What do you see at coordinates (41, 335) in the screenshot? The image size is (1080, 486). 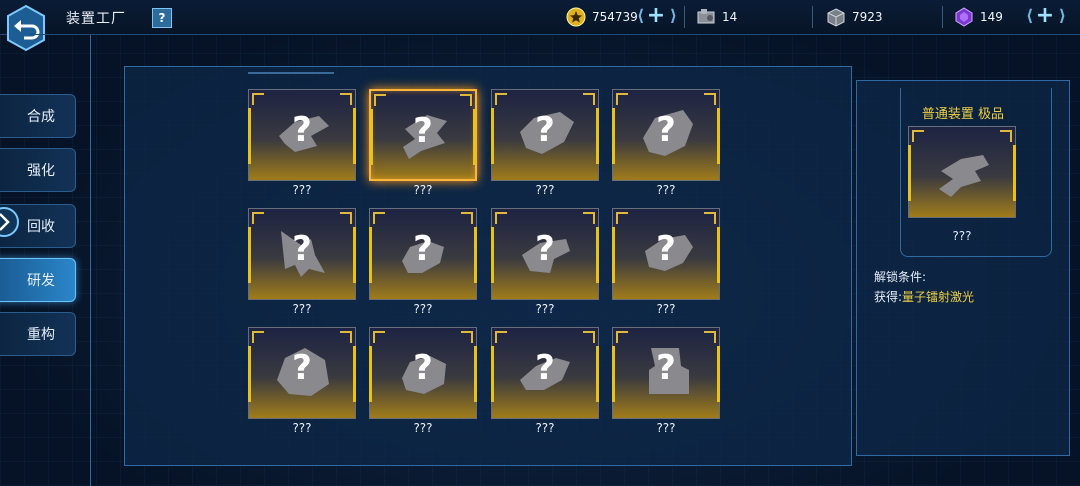 I see `nav-label: 重构` at bounding box center [41, 335].